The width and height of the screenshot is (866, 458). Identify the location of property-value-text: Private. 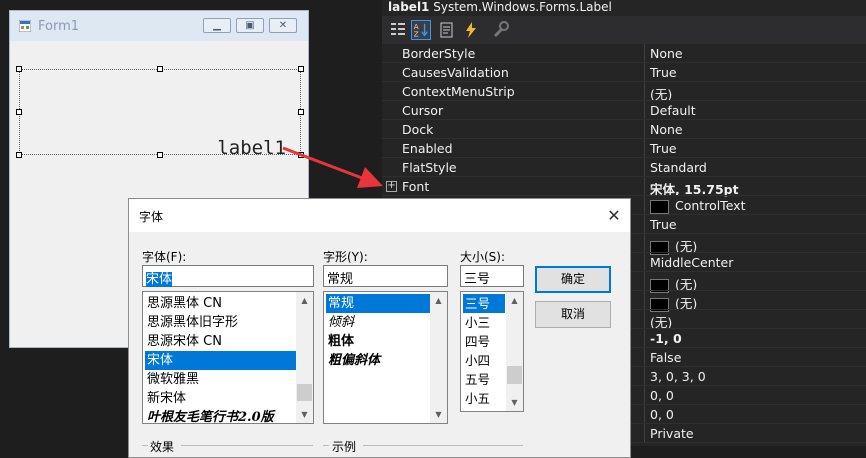
(672, 433).